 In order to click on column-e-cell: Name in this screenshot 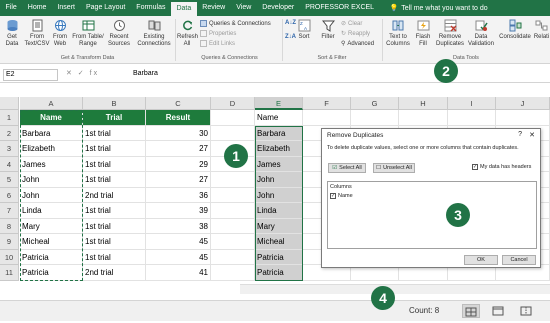, I will do `click(279, 118)`.